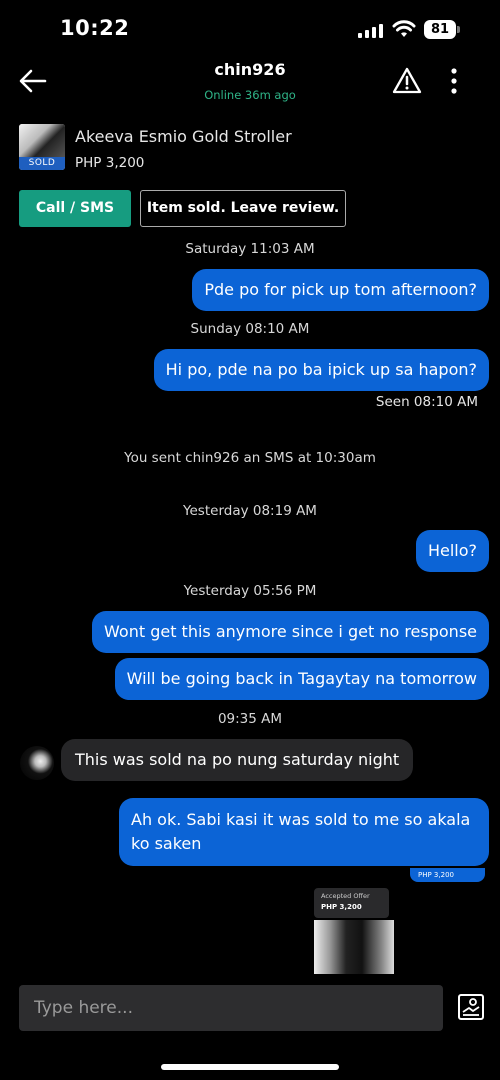 The height and width of the screenshot is (1080, 500). Describe the element at coordinates (250, 30) in the screenshot. I see `status-bar: 10:22 81` at that location.